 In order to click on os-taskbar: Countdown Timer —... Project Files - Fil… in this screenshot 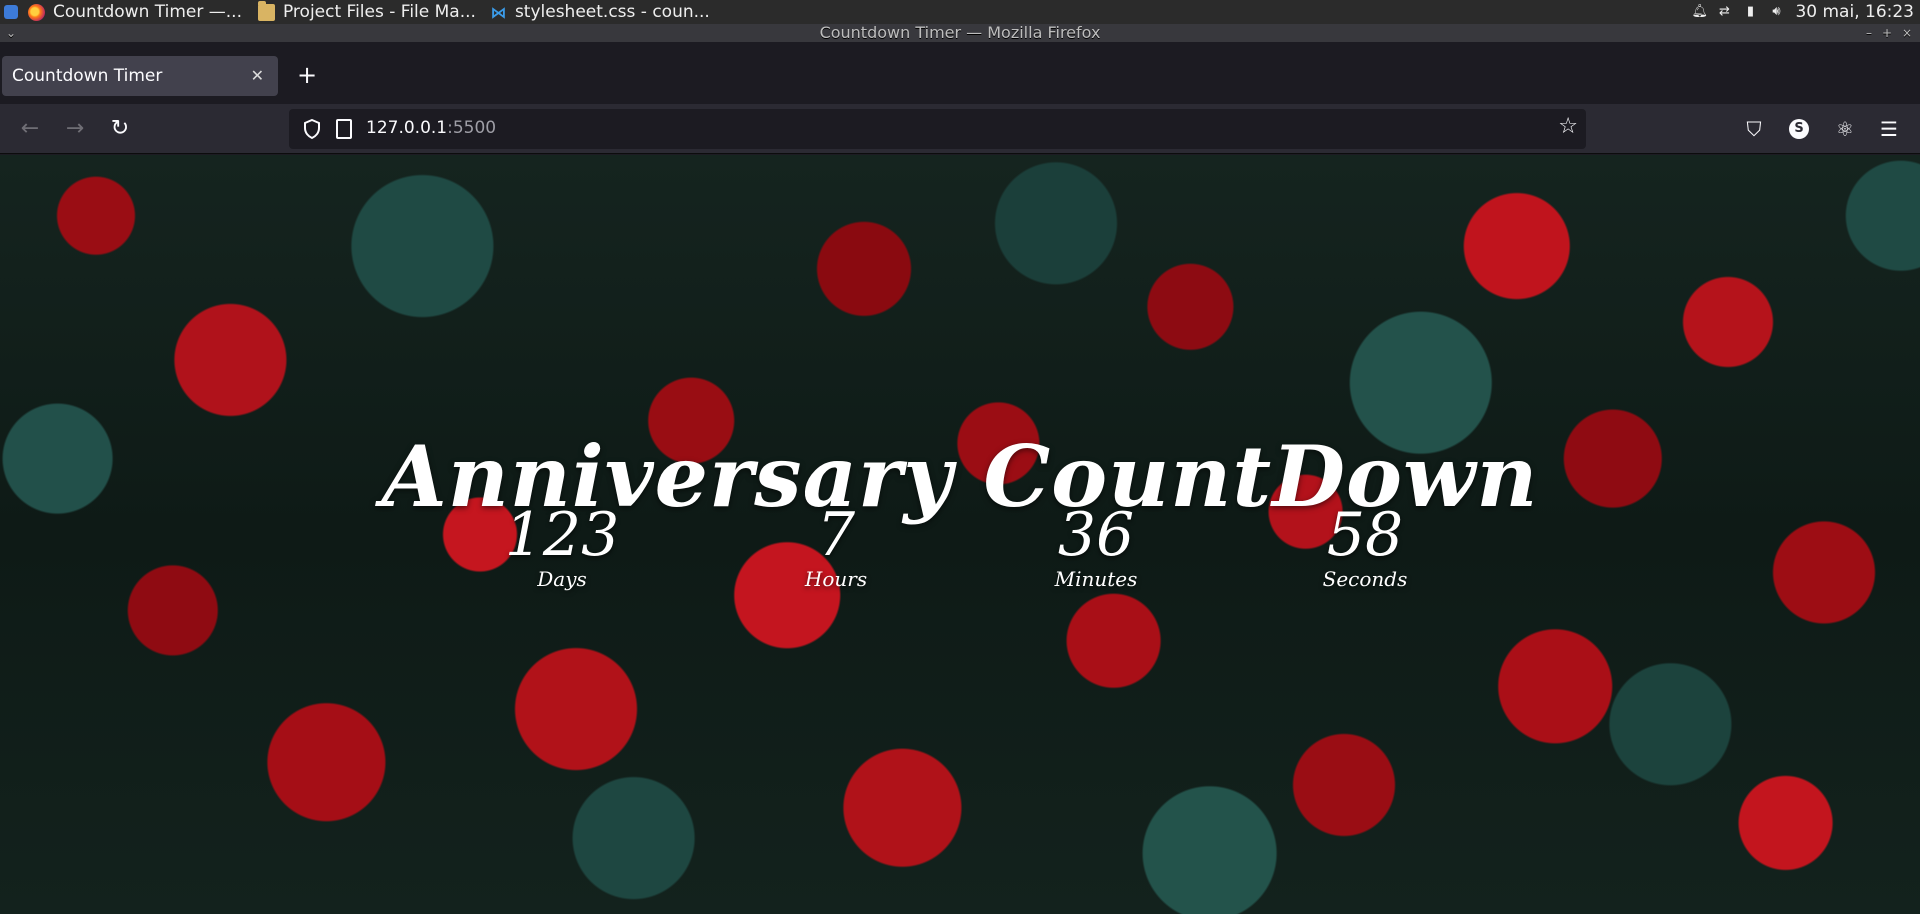, I will do `click(960, 12)`.